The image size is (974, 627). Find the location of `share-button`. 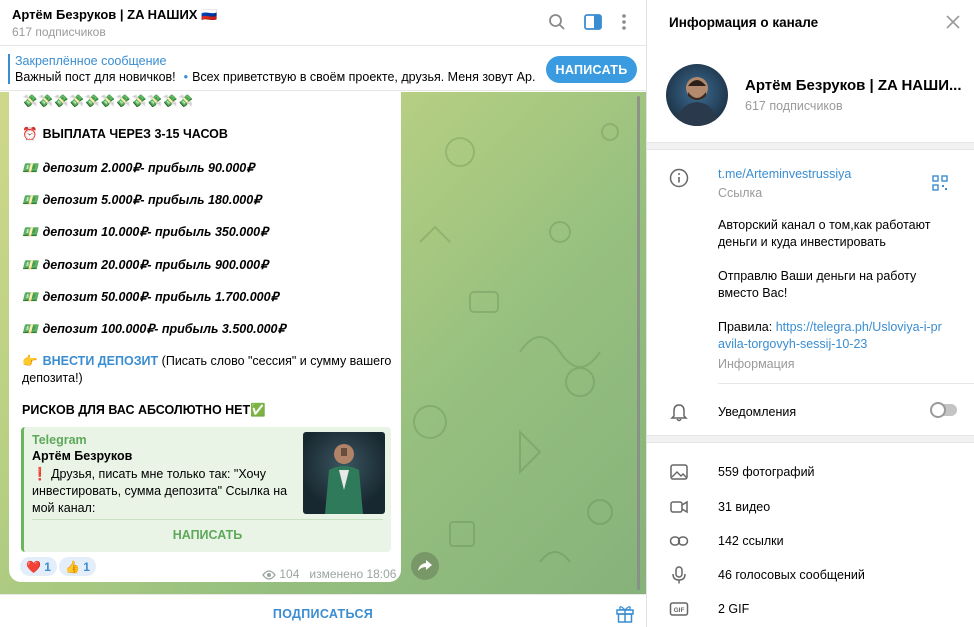

share-button is located at coordinates (425, 566).